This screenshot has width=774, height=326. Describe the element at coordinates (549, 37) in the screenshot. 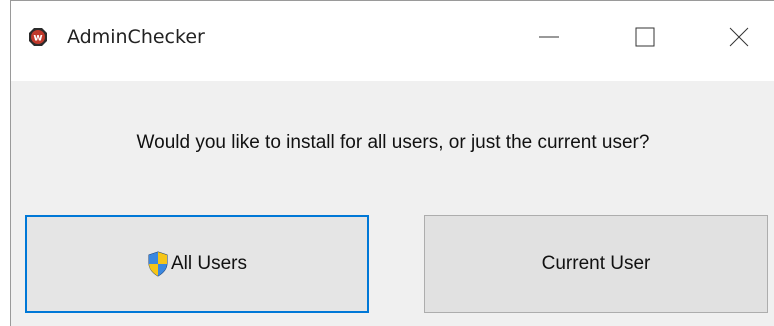

I see `minimize-icon` at that location.